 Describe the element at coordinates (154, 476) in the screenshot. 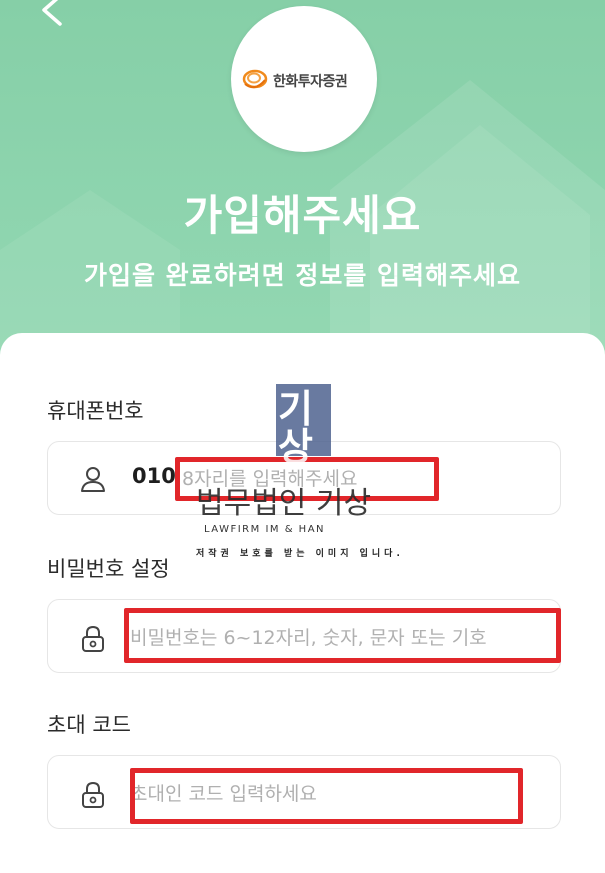

I see `phone-prefix: 010` at that location.